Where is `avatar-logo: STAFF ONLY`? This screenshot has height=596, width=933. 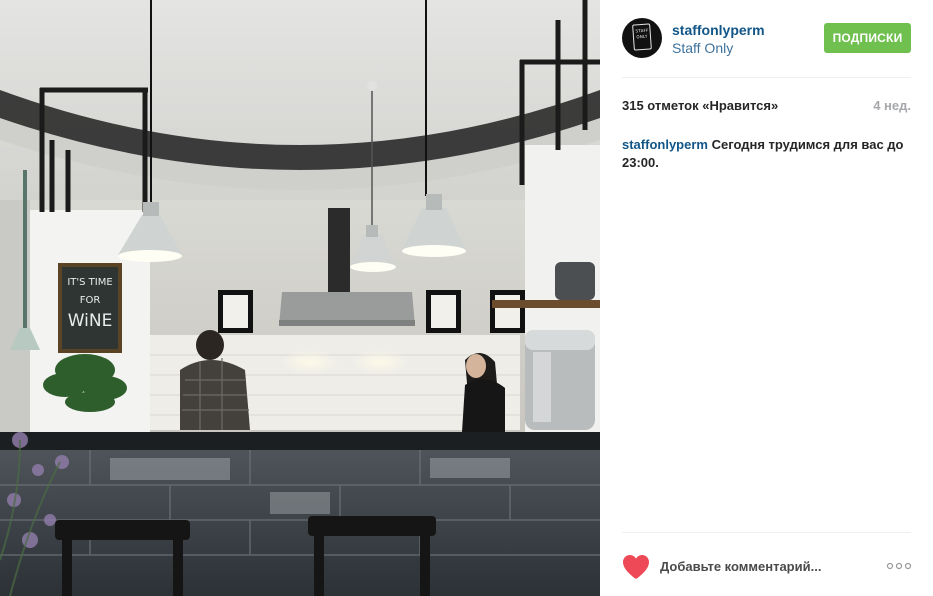
avatar-logo: STAFF ONLY is located at coordinates (642, 37).